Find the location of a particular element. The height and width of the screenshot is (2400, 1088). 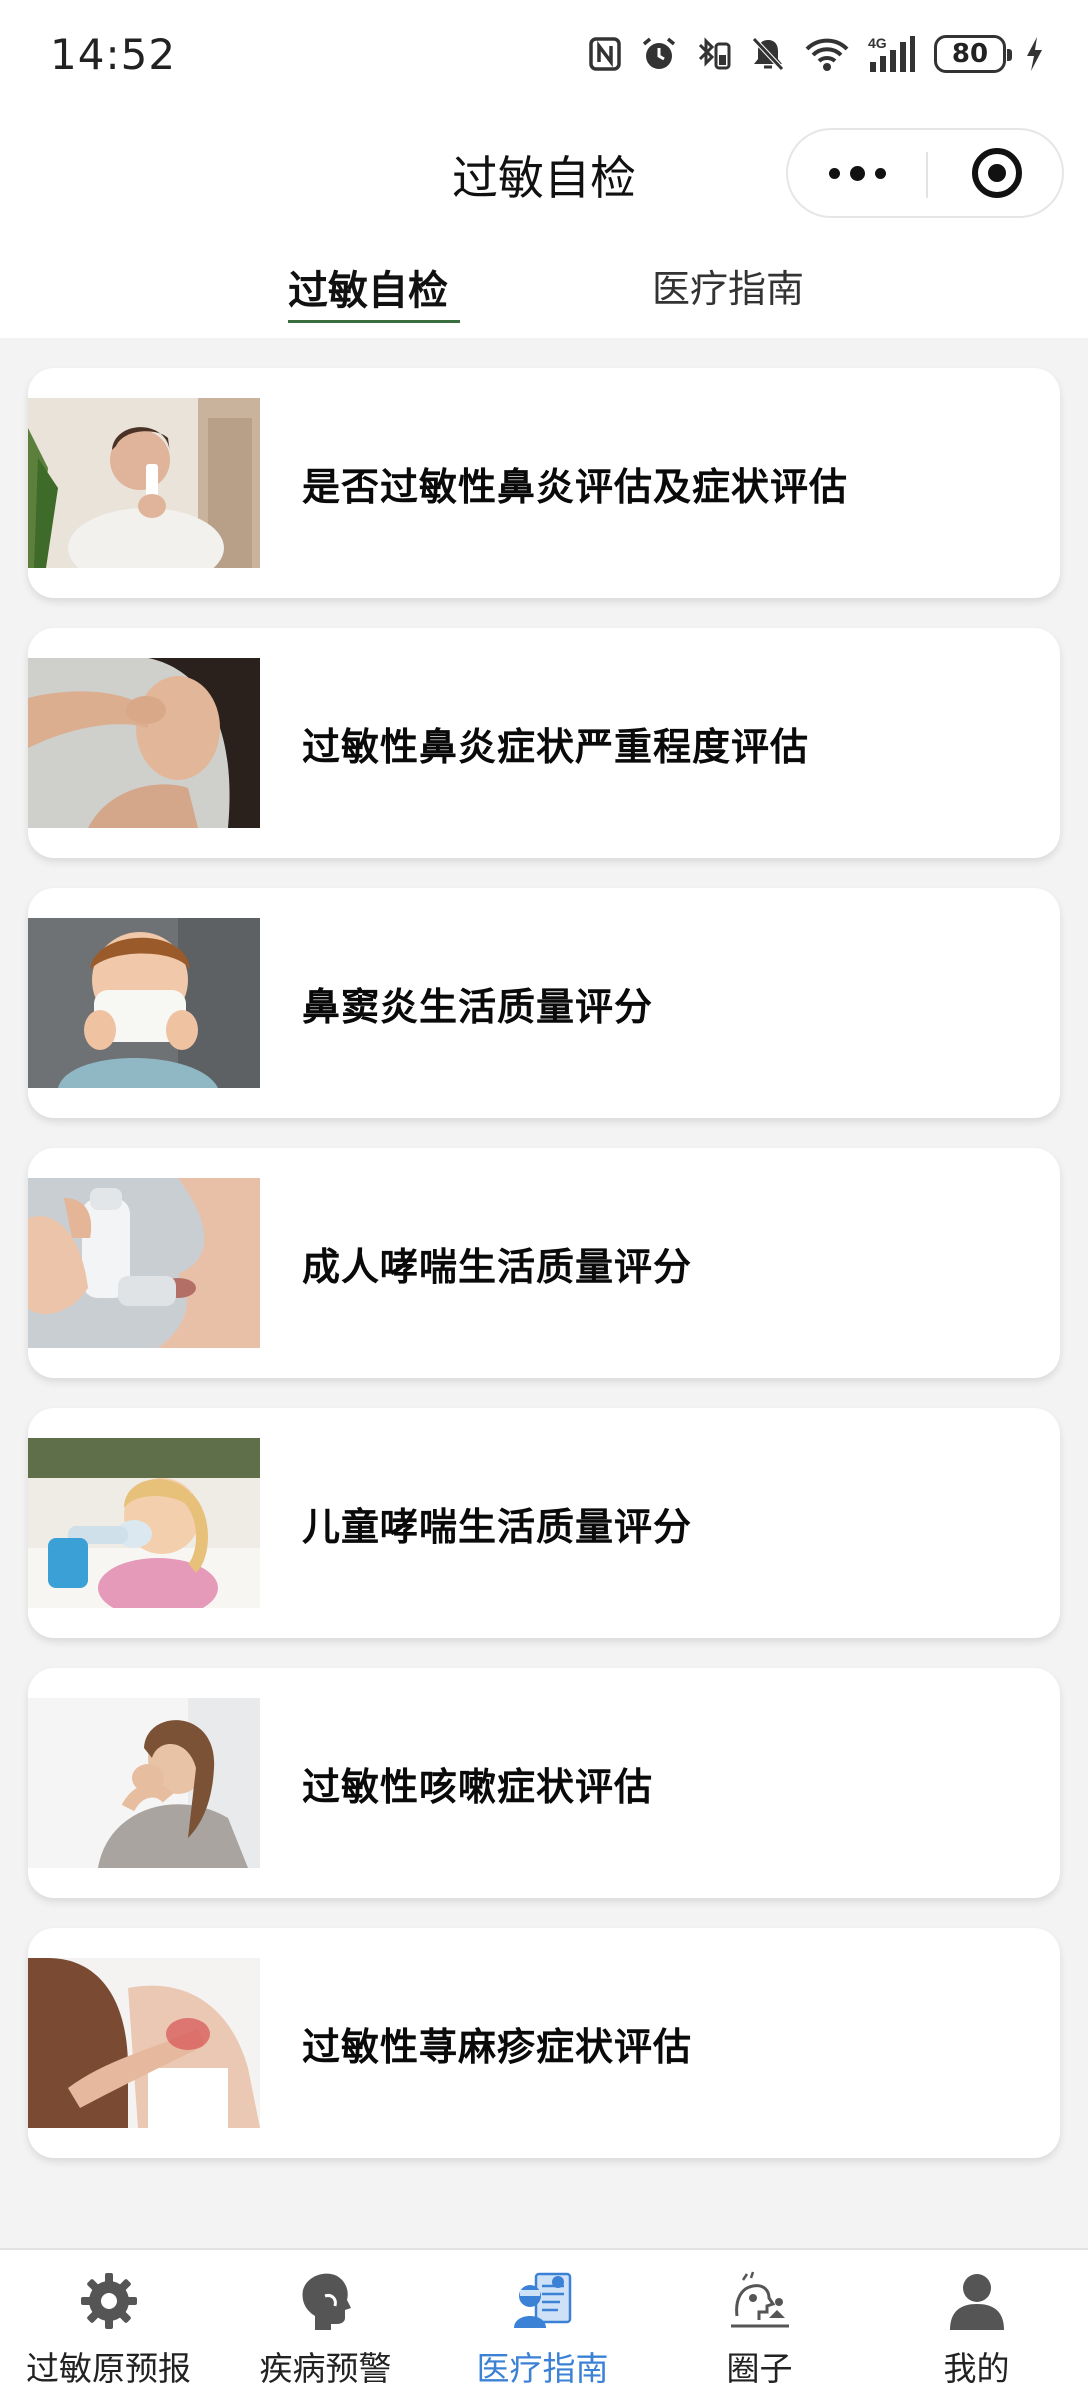

bluetooth-icon is located at coordinates (714, 53).